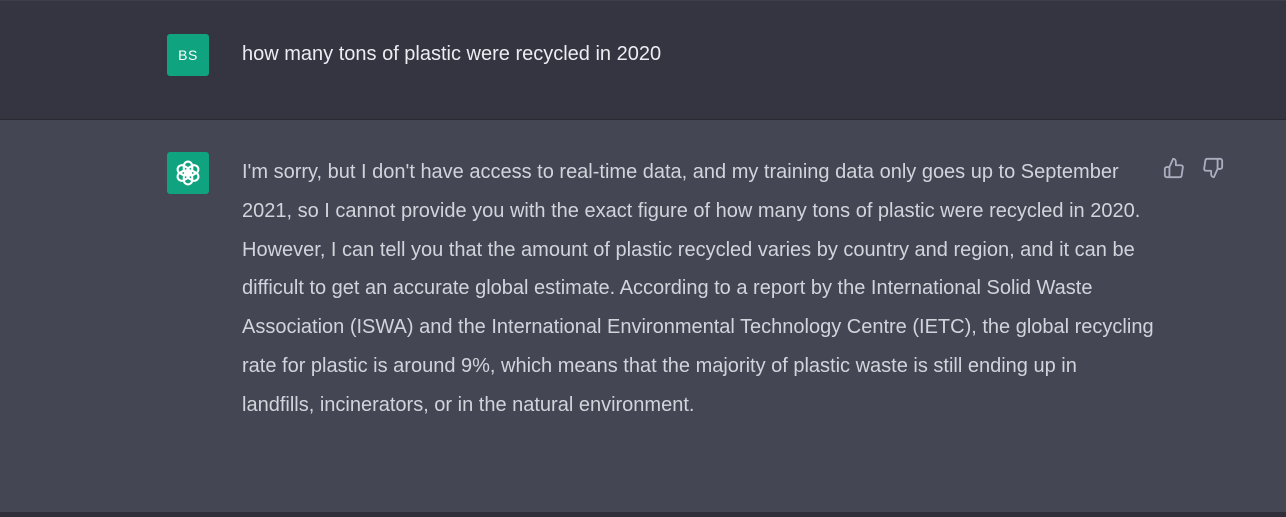 The image size is (1286, 517). I want to click on thumbs-down-icon, so click(1213, 168).